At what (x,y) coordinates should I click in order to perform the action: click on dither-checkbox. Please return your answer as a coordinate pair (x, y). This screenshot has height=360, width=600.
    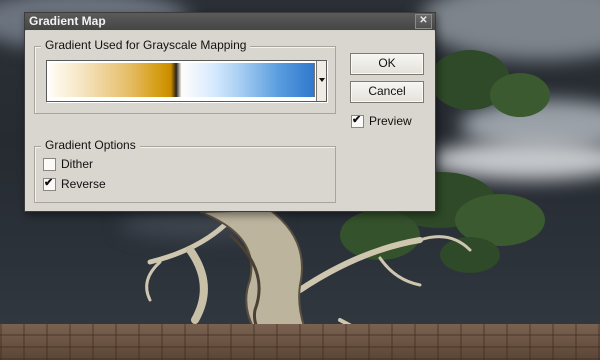
    Looking at the image, I should click on (49, 164).